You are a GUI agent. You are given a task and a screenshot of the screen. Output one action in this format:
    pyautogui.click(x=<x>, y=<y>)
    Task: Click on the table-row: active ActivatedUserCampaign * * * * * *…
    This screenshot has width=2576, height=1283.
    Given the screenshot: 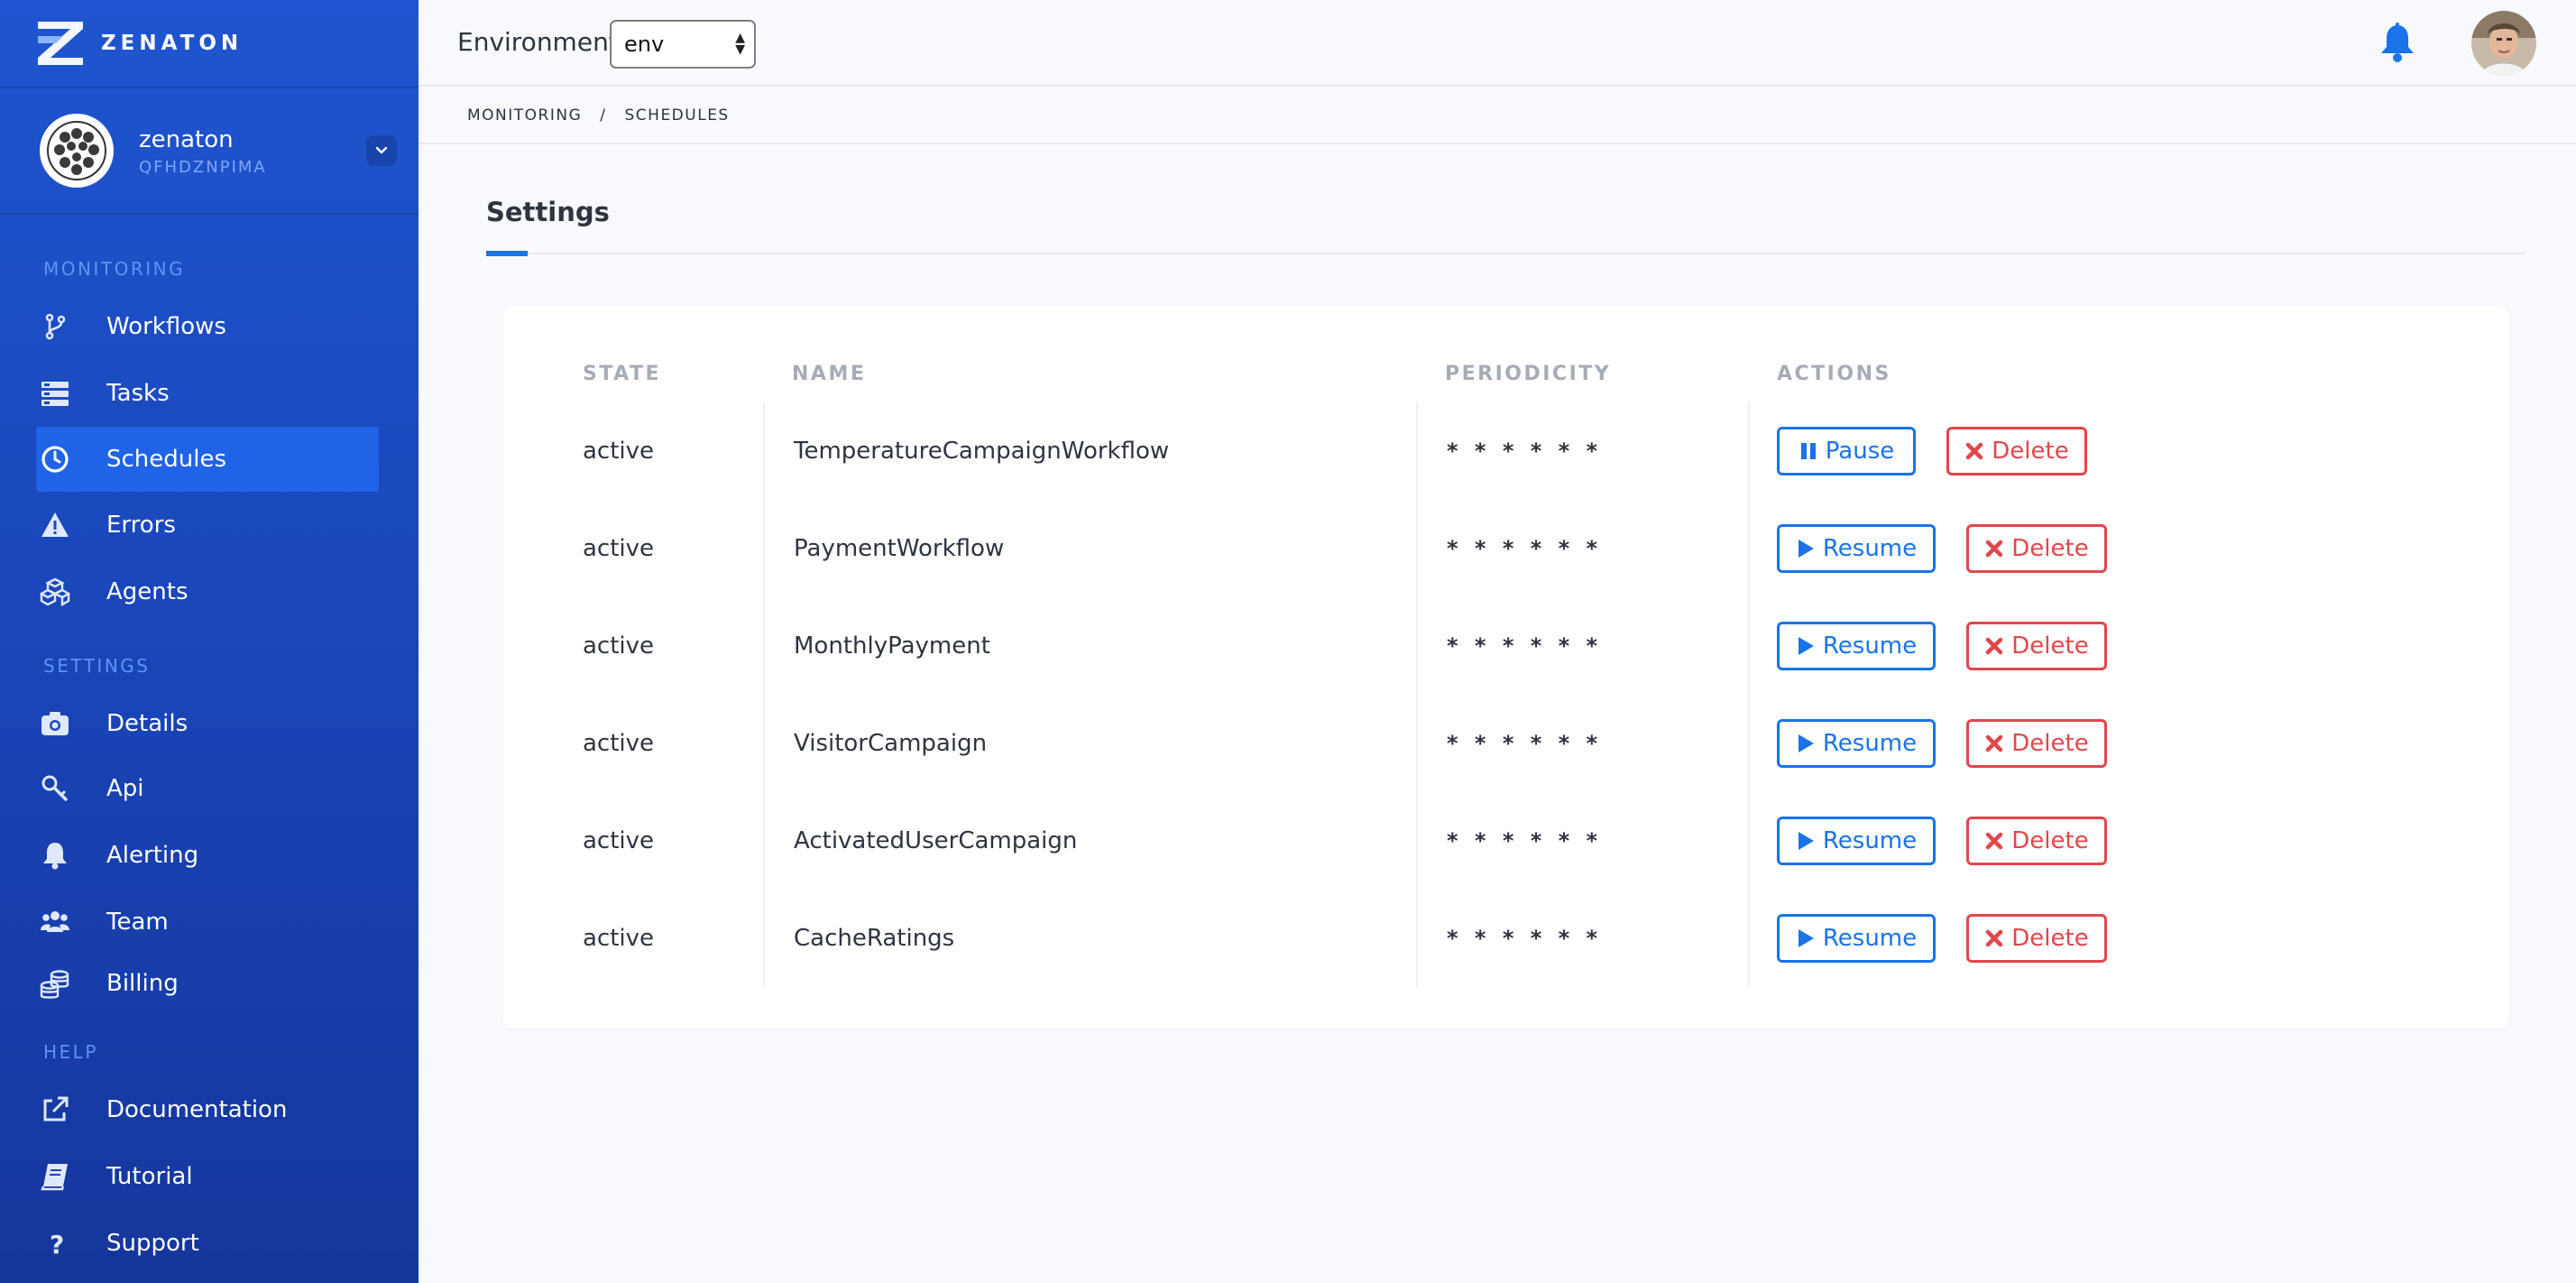 What is the action you would take?
    pyautogui.click(x=1380, y=841)
    